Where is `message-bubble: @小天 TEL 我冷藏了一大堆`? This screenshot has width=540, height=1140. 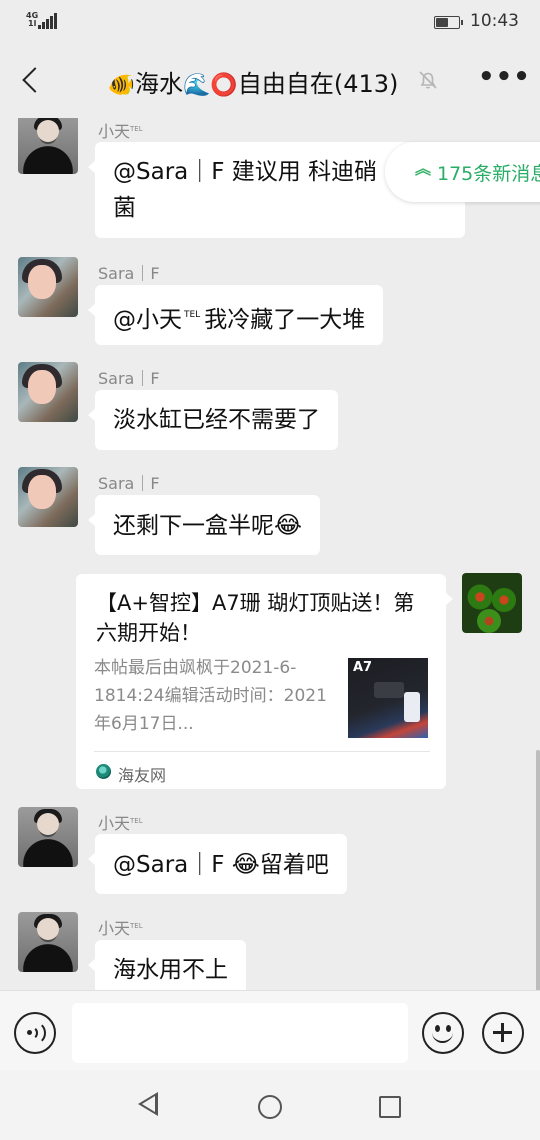 message-bubble: @小天 TEL 我冷藏了一大堆 is located at coordinates (235, 315).